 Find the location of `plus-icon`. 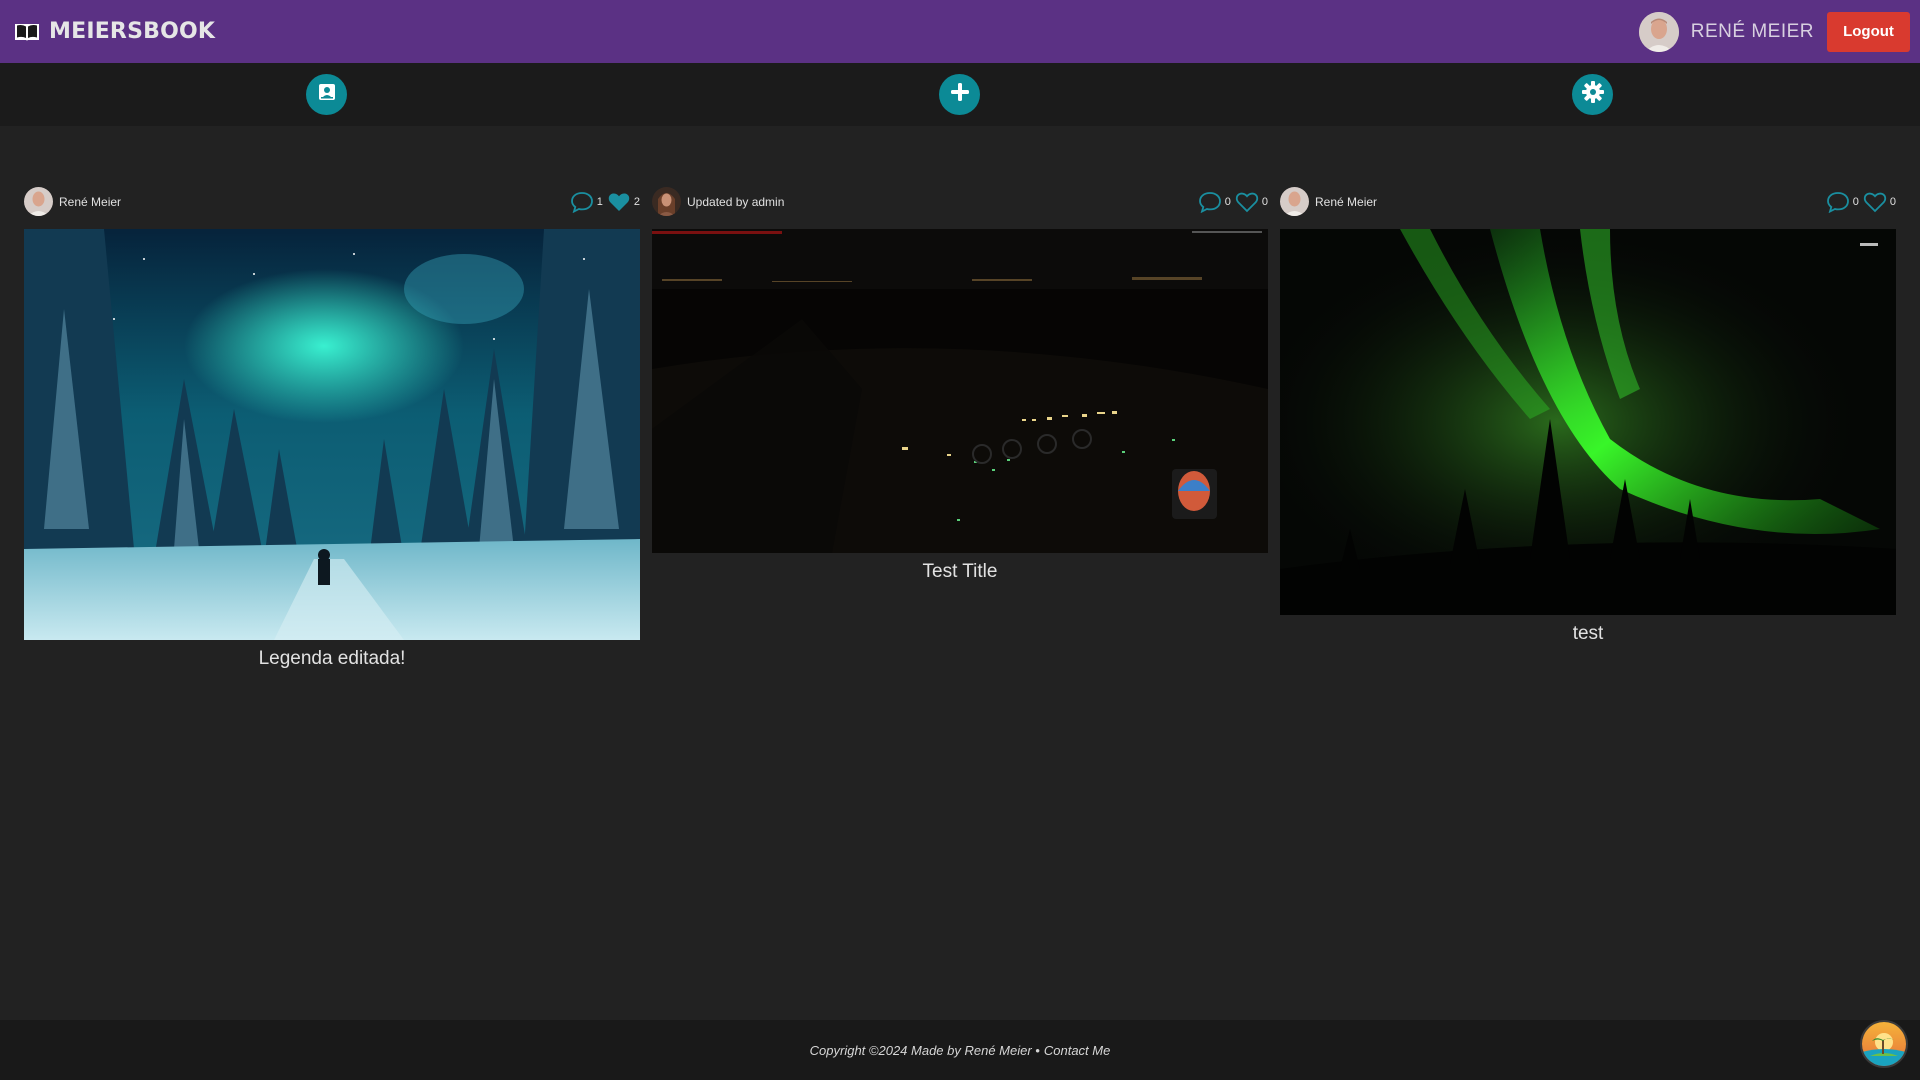

plus-icon is located at coordinates (960, 94).